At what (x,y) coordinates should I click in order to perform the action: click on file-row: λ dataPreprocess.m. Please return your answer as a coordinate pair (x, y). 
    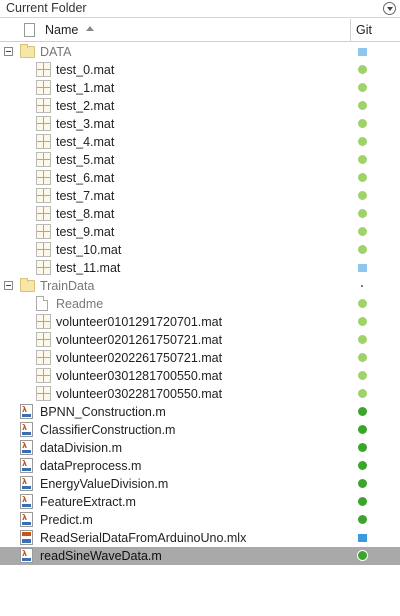
    Looking at the image, I should click on (200, 466).